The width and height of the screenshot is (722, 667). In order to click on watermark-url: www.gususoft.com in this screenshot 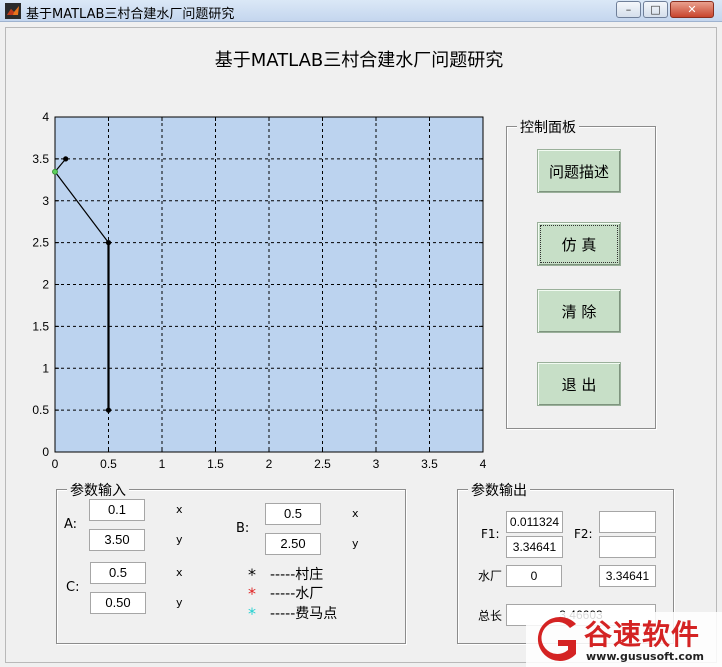, I will do `click(645, 656)`.